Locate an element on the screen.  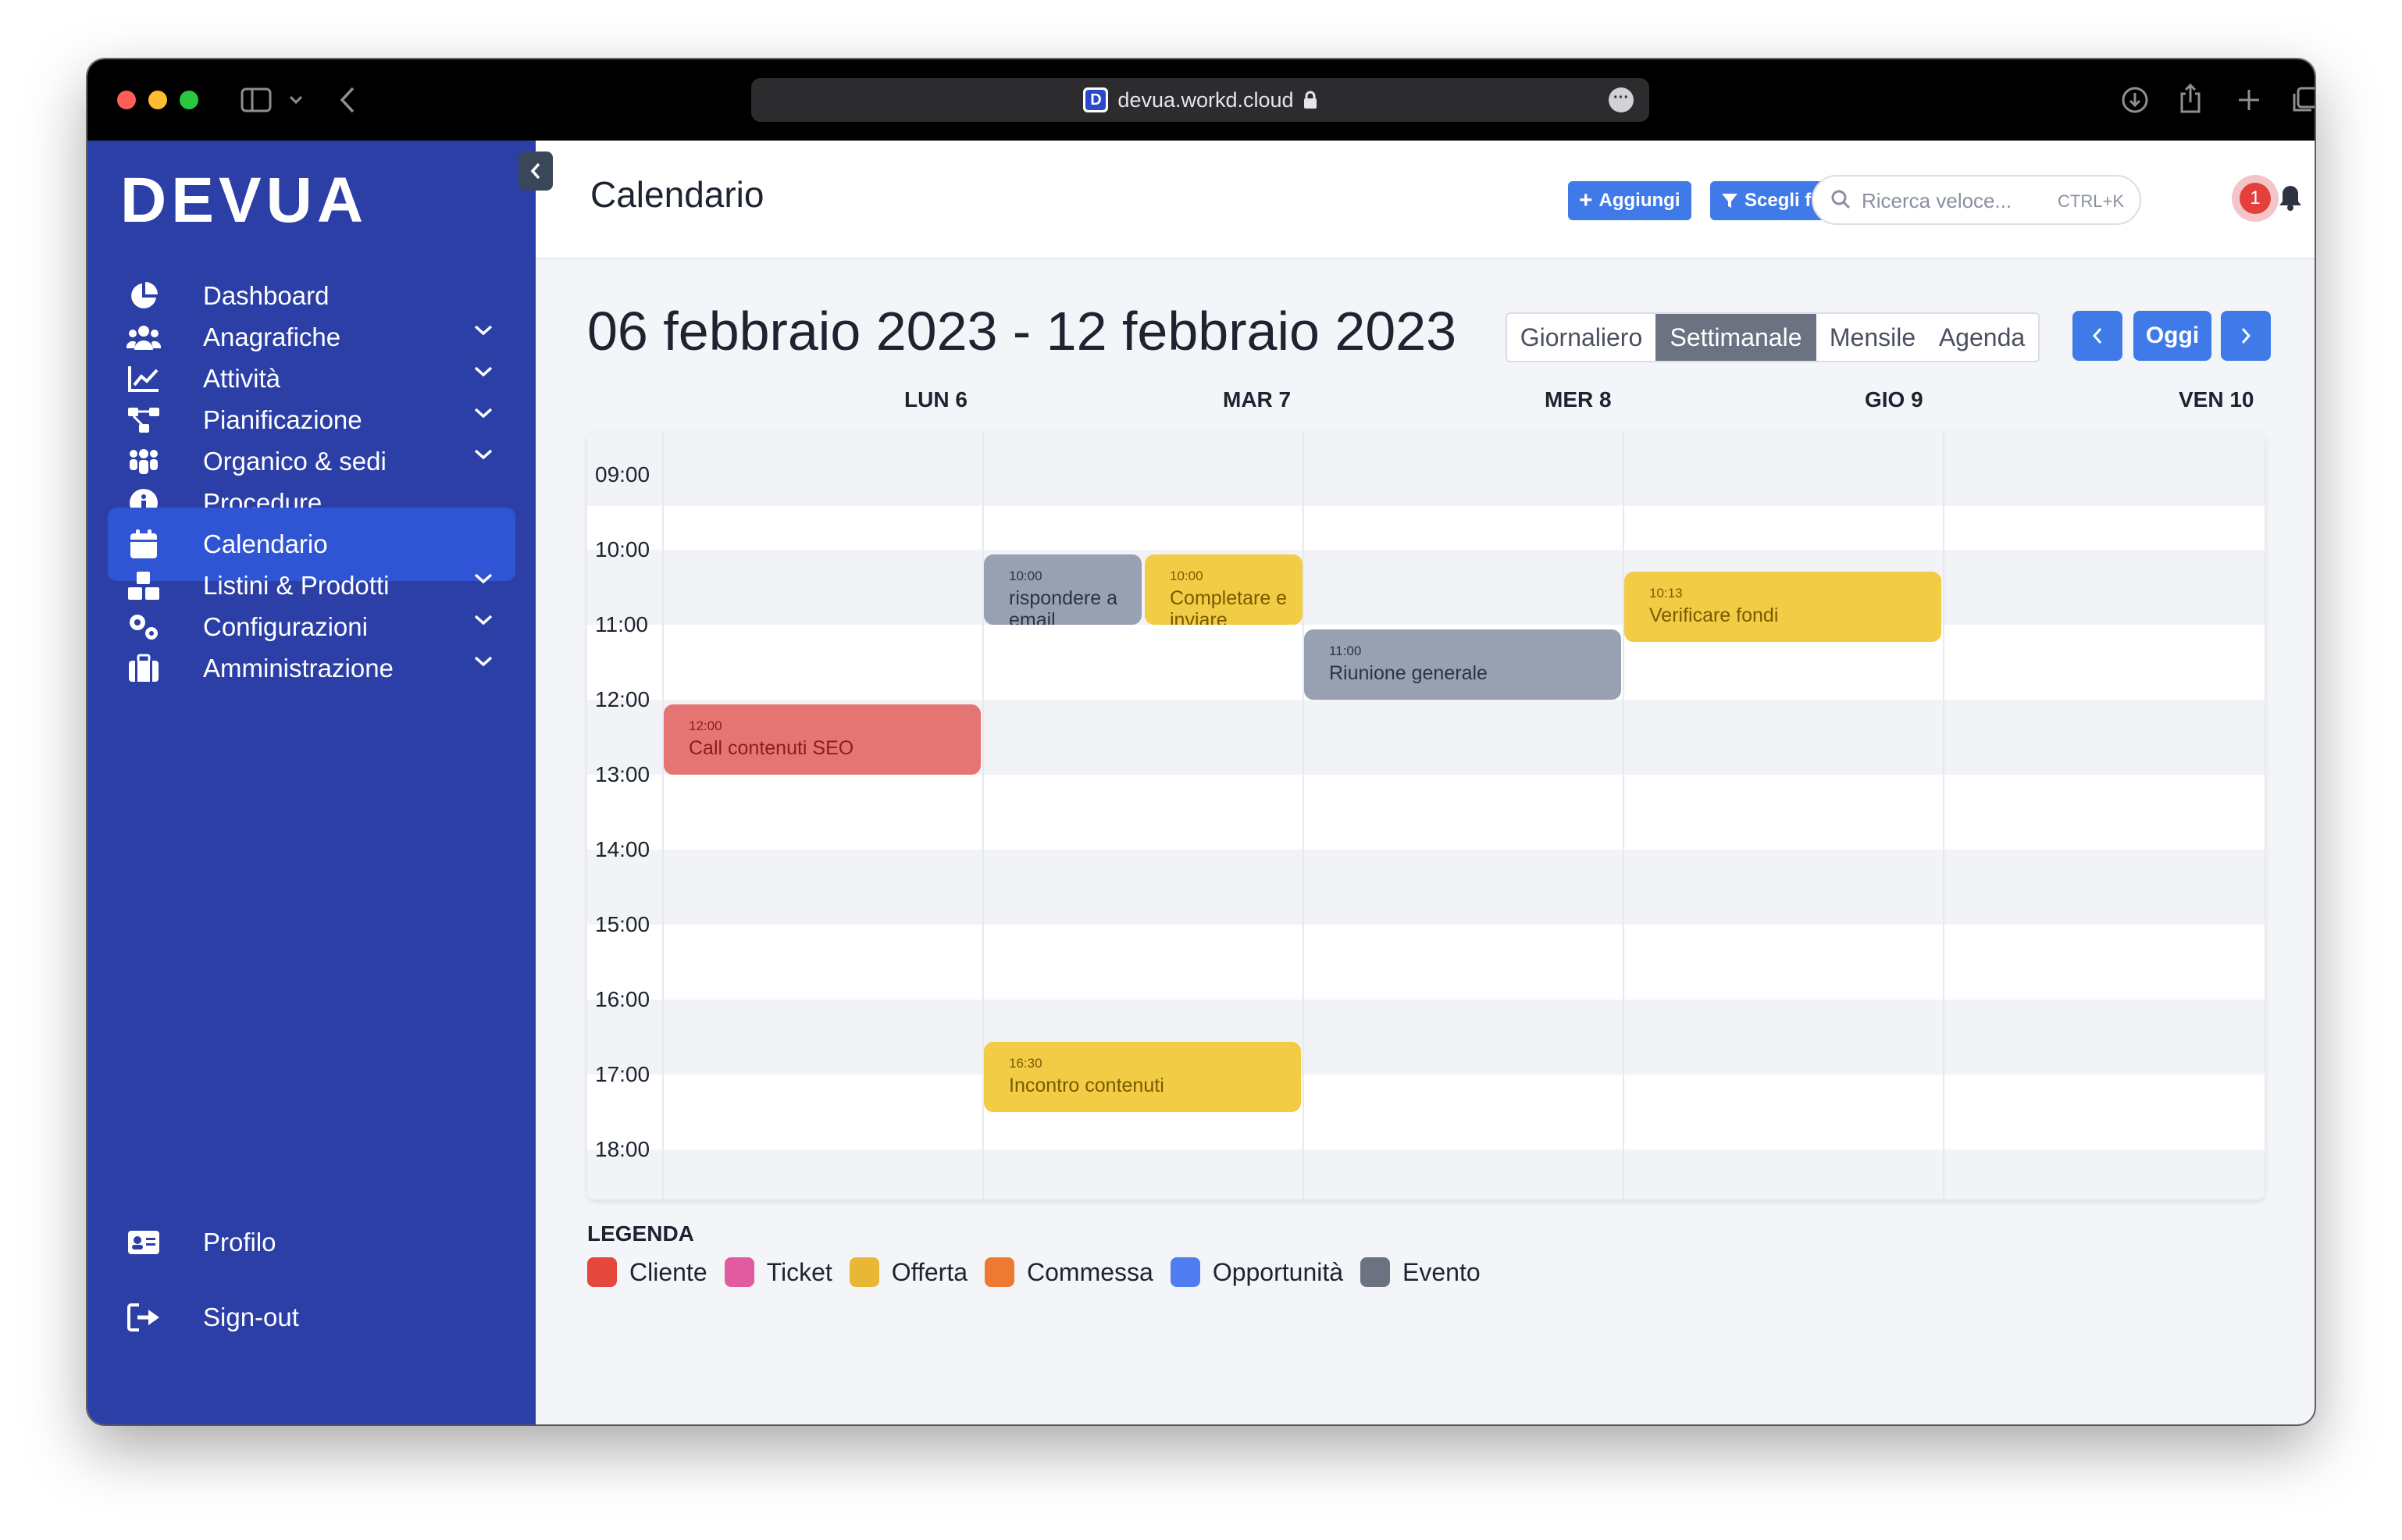
notification-count: 1 is located at coordinates (2255, 198).